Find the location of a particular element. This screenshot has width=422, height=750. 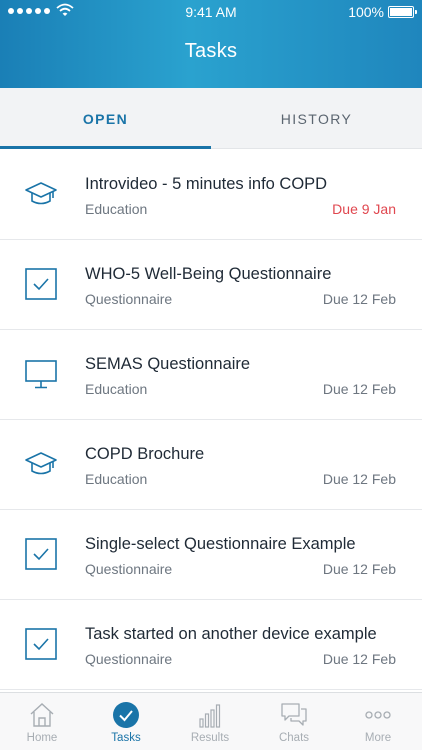

tabbar-label: More is located at coordinates (378, 738).